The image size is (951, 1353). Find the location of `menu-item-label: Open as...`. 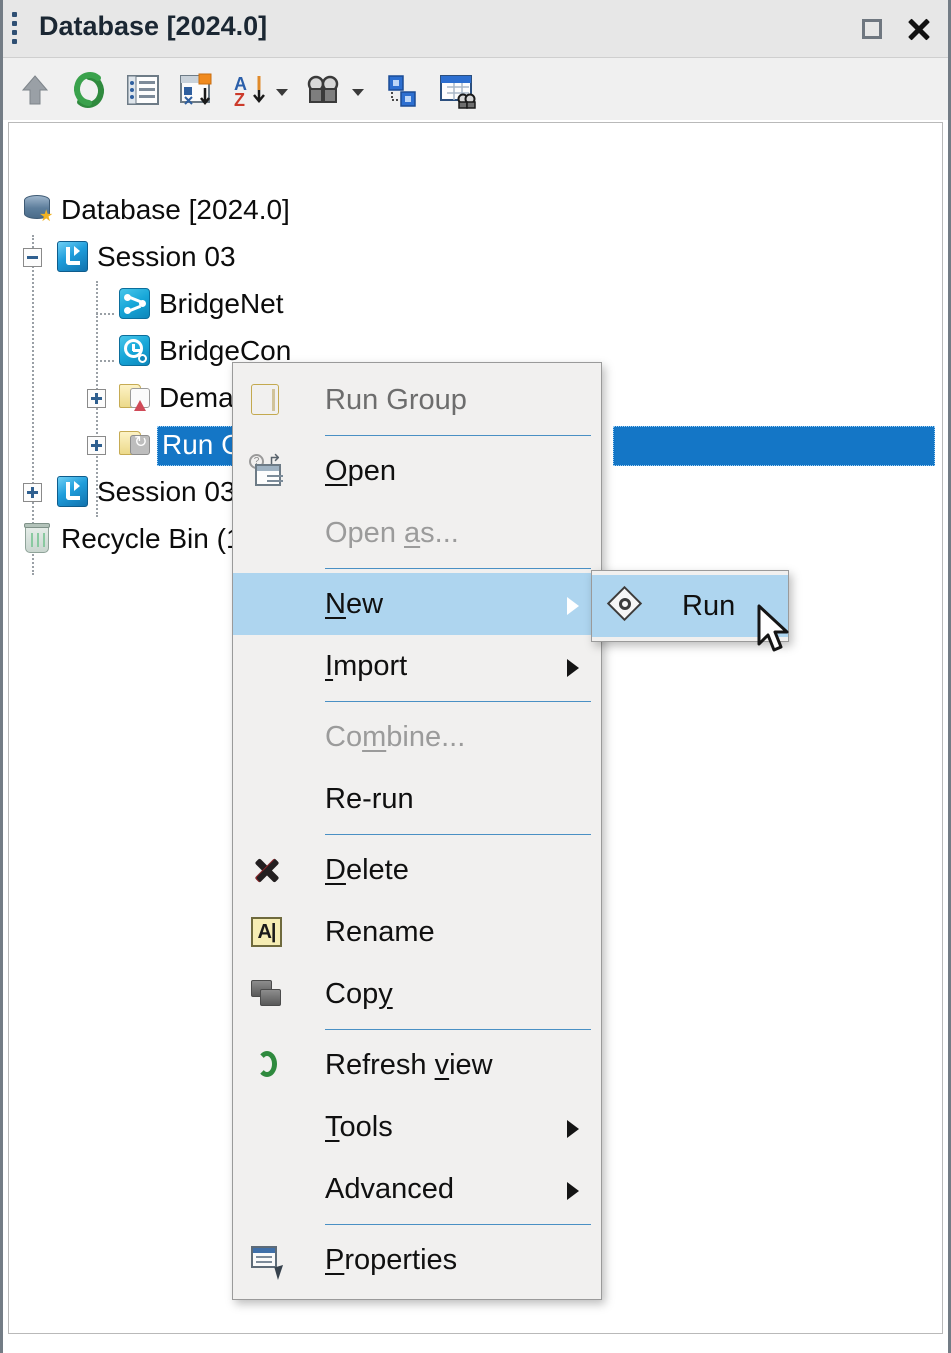

menu-item-label: Open as... is located at coordinates (392, 533).